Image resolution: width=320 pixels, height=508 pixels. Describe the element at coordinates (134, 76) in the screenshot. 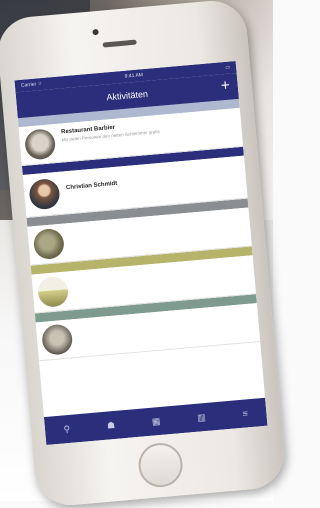

I see `clock-label: 9:41 AM` at that location.